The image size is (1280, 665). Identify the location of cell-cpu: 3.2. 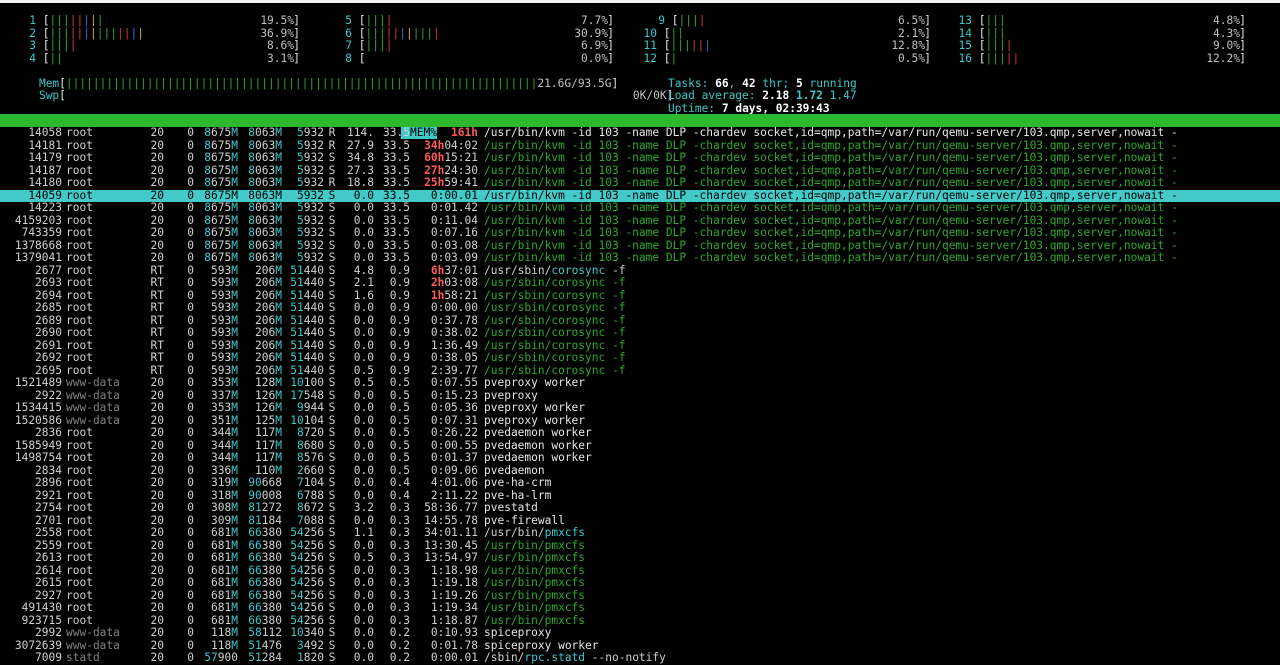
(363, 507).